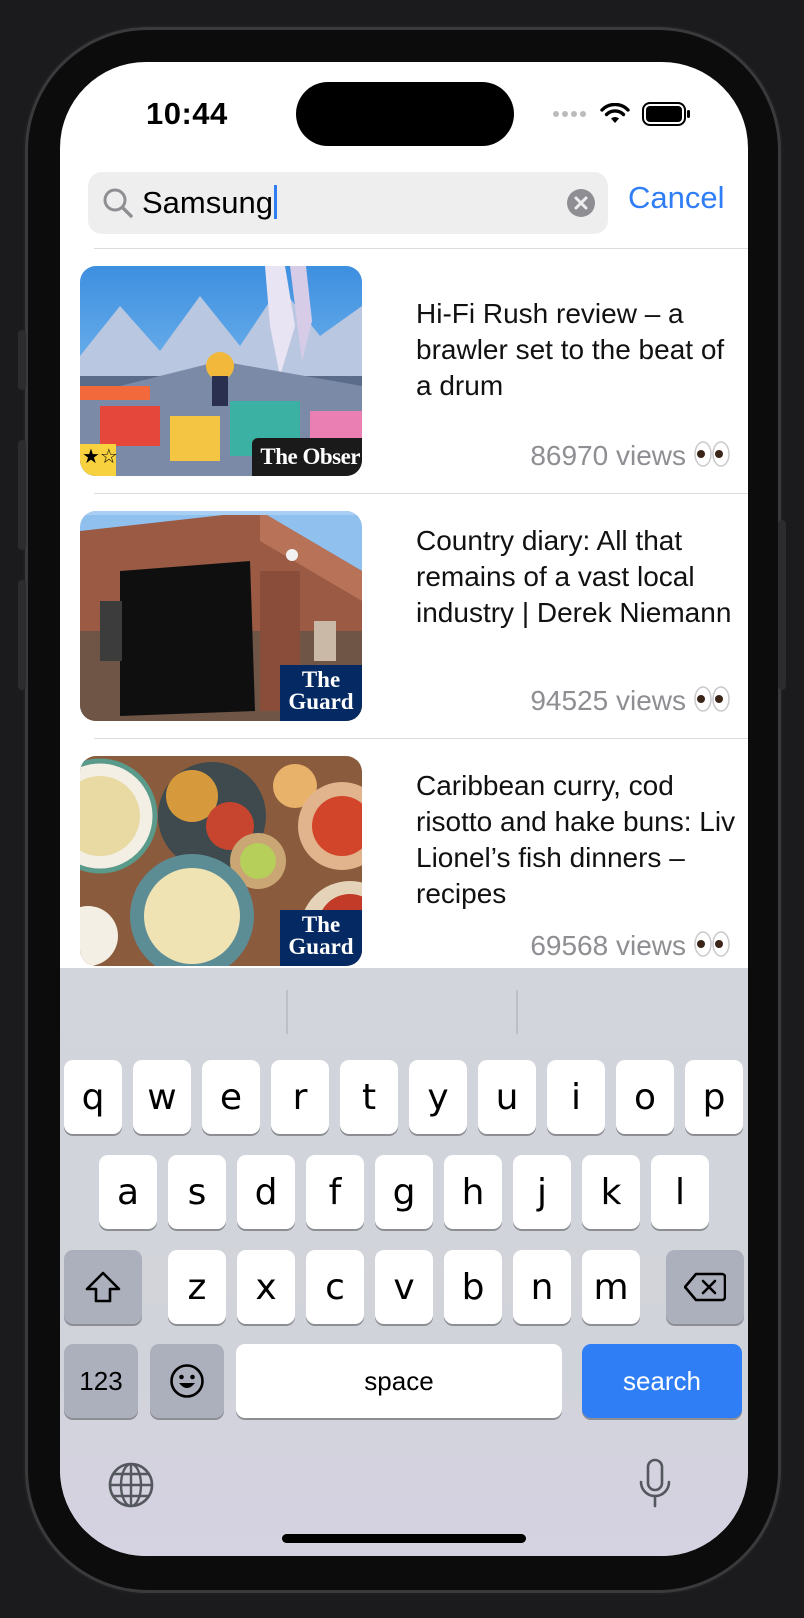 Image resolution: width=804 pixels, height=1618 pixels. Describe the element at coordinates (93, 1097) in the screenshot. I see `key-q: q` at that location.